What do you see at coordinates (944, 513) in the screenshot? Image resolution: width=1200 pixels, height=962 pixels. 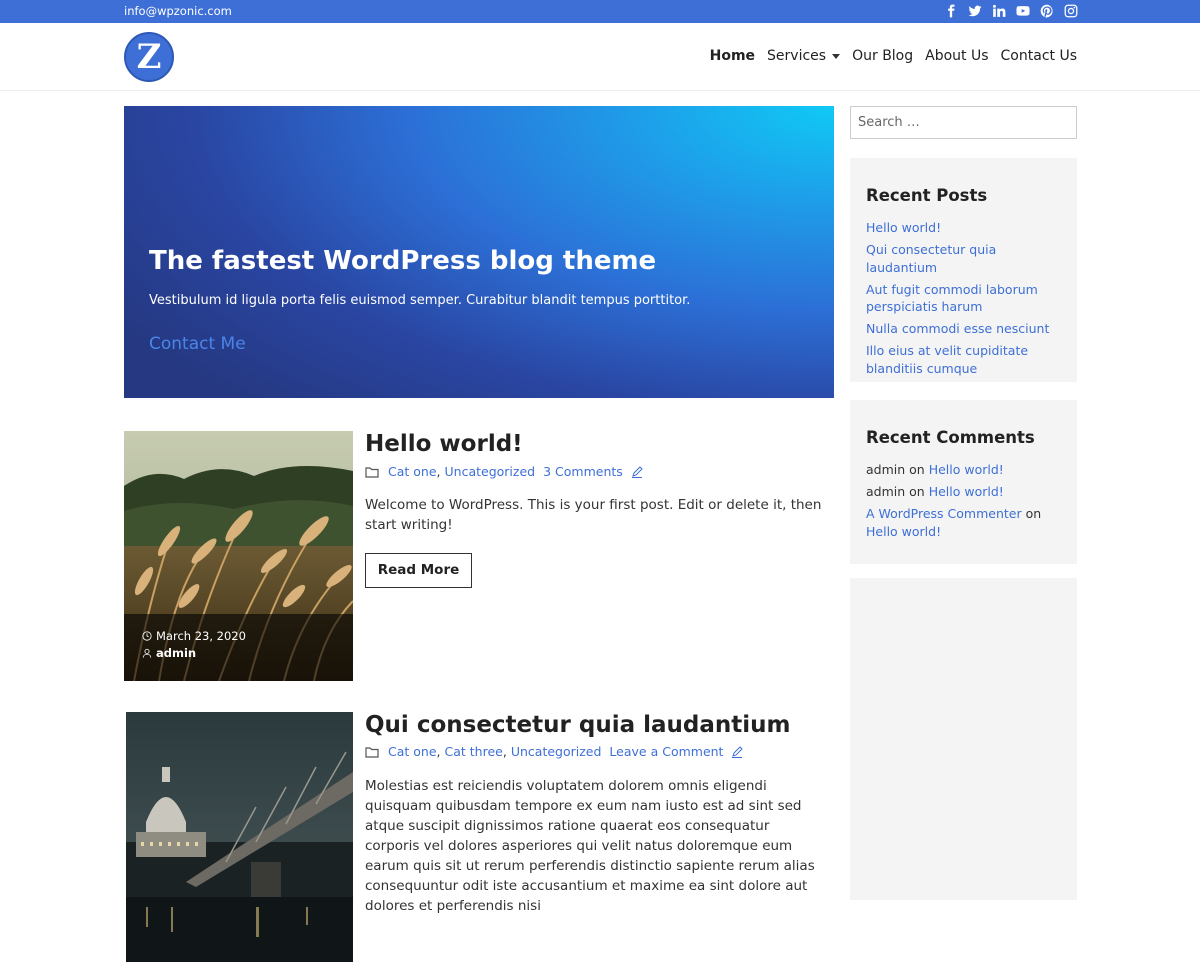 I see `comment-author-link: A WordPress Commenter` at bounding box center [944, 513].